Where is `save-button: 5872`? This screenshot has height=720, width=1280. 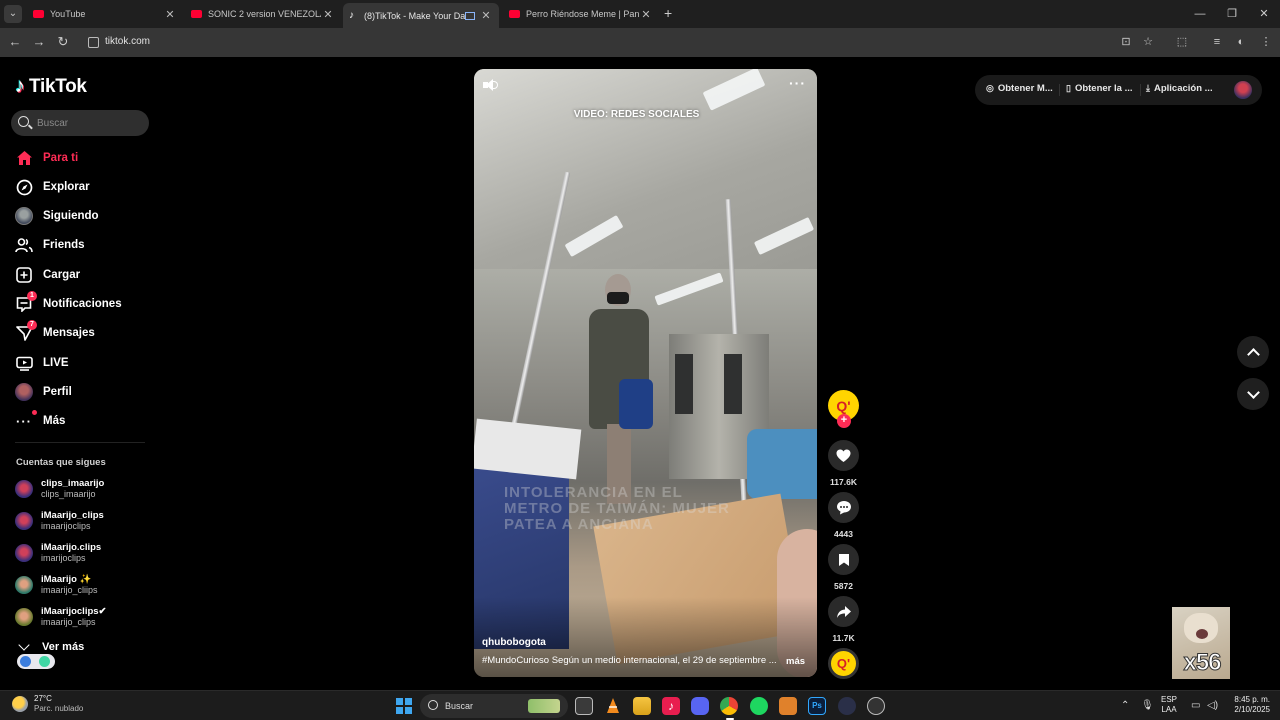 save-button: 5872 is located at coordinates (843, 567).